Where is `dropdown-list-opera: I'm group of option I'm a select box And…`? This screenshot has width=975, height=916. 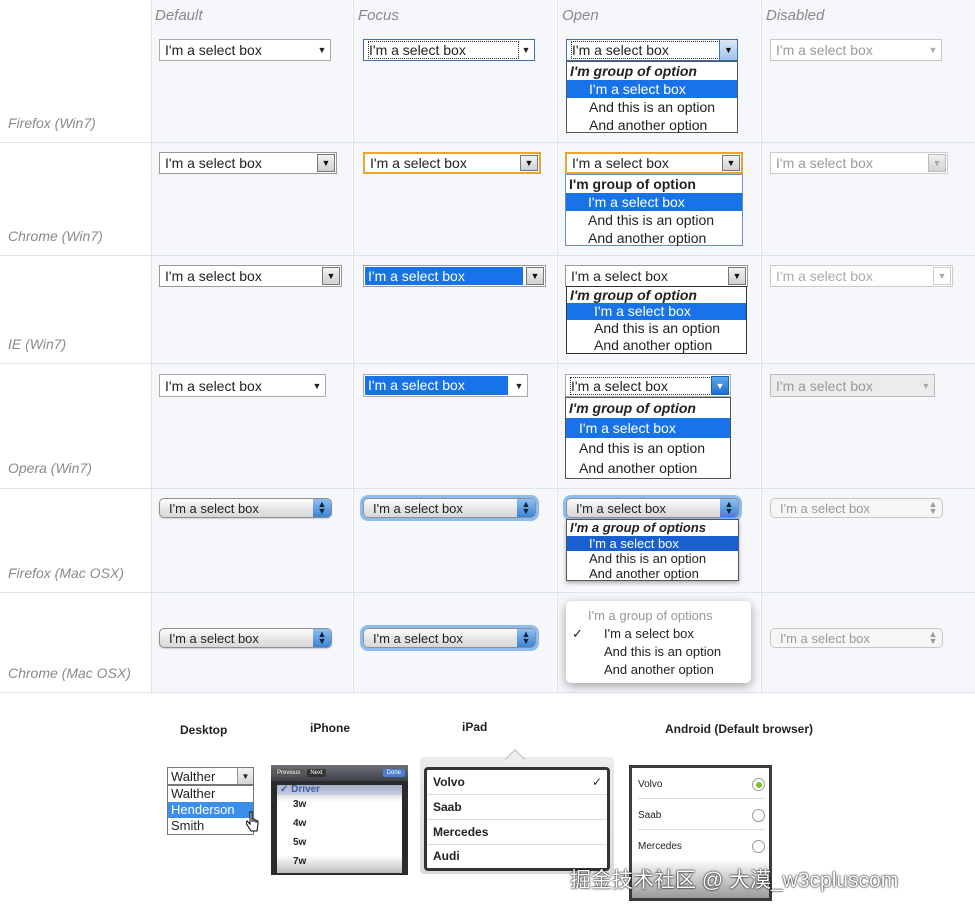
dropdown-list-opera: I'm group of option I'm a select box And… is located at coordinates (648, 438).